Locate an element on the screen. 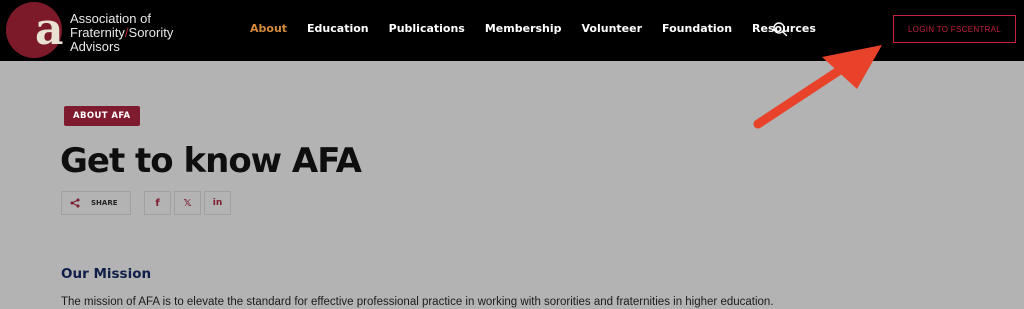 This screenshot has height=309, width=1024. page-title: Get to know AFA is located at coordinates (211, 161).